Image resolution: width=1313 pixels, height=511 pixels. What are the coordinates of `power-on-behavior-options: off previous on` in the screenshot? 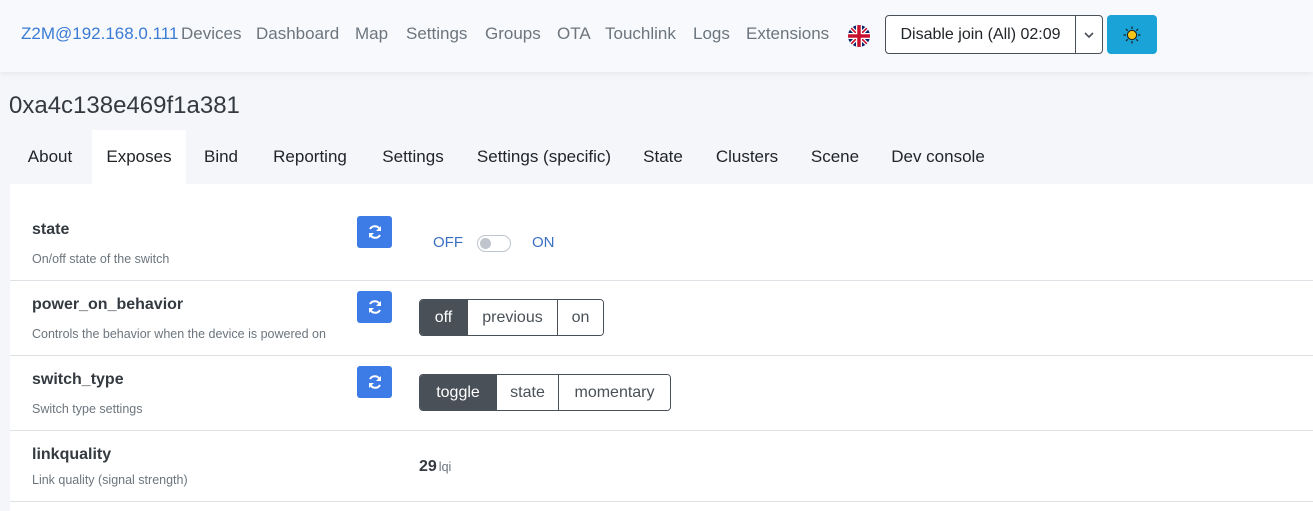 It's located at (511, 317).